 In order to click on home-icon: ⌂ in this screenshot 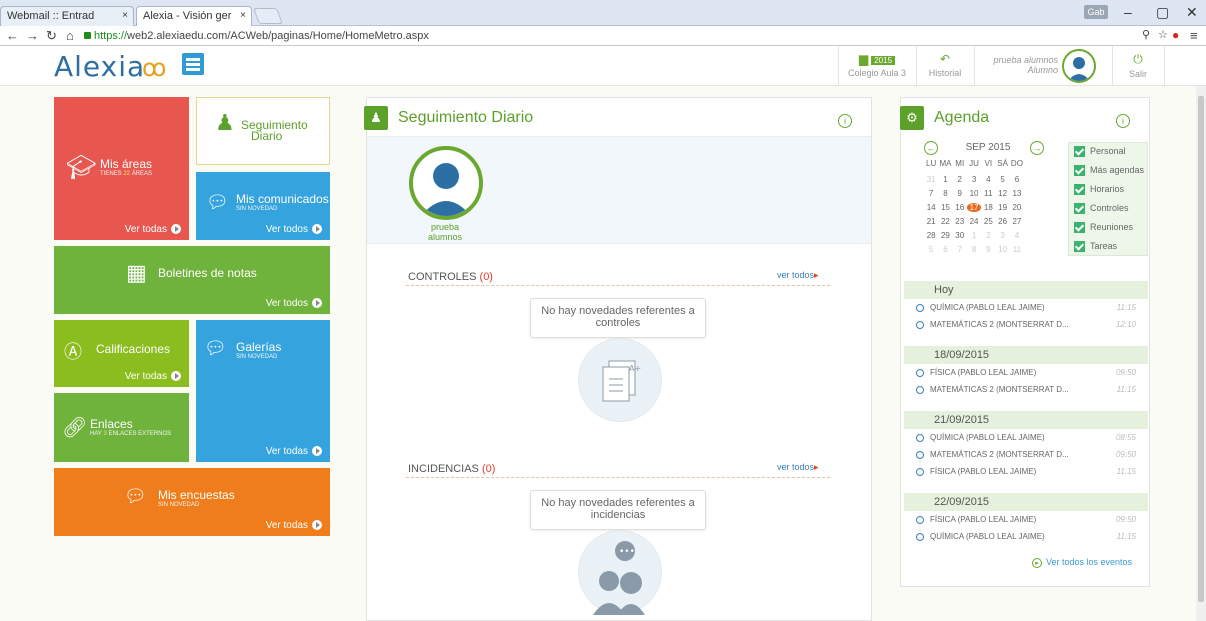, I will do `click(70, 35)`.